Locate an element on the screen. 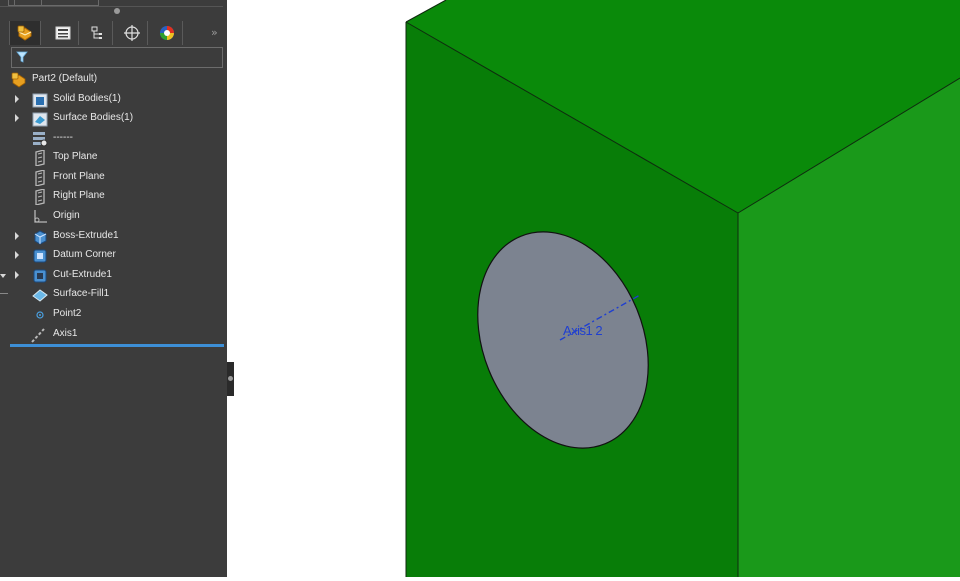 The image size is (960, 581). tree-item-point2: Point2 is located at coordinates (113, 314).